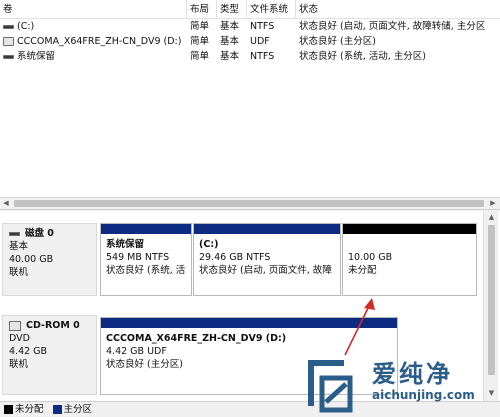 This screenshot has width=500, height=417. What do you see at coordinates (78, 409) in the screenshot?
I see `legend-label: 主分区` at bounding box center [78, 409].